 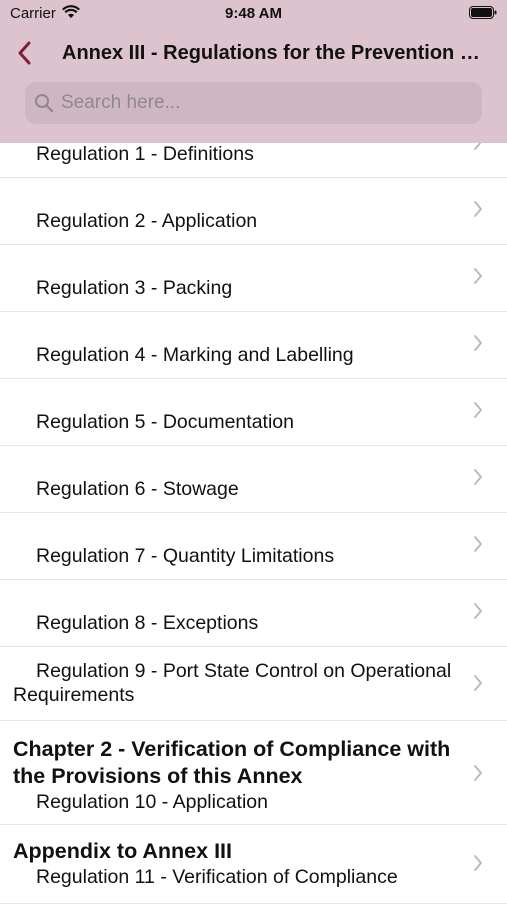 I want to click on list-item: Regulation 4 - Marking and Labelling, so click(x=253, y=345).